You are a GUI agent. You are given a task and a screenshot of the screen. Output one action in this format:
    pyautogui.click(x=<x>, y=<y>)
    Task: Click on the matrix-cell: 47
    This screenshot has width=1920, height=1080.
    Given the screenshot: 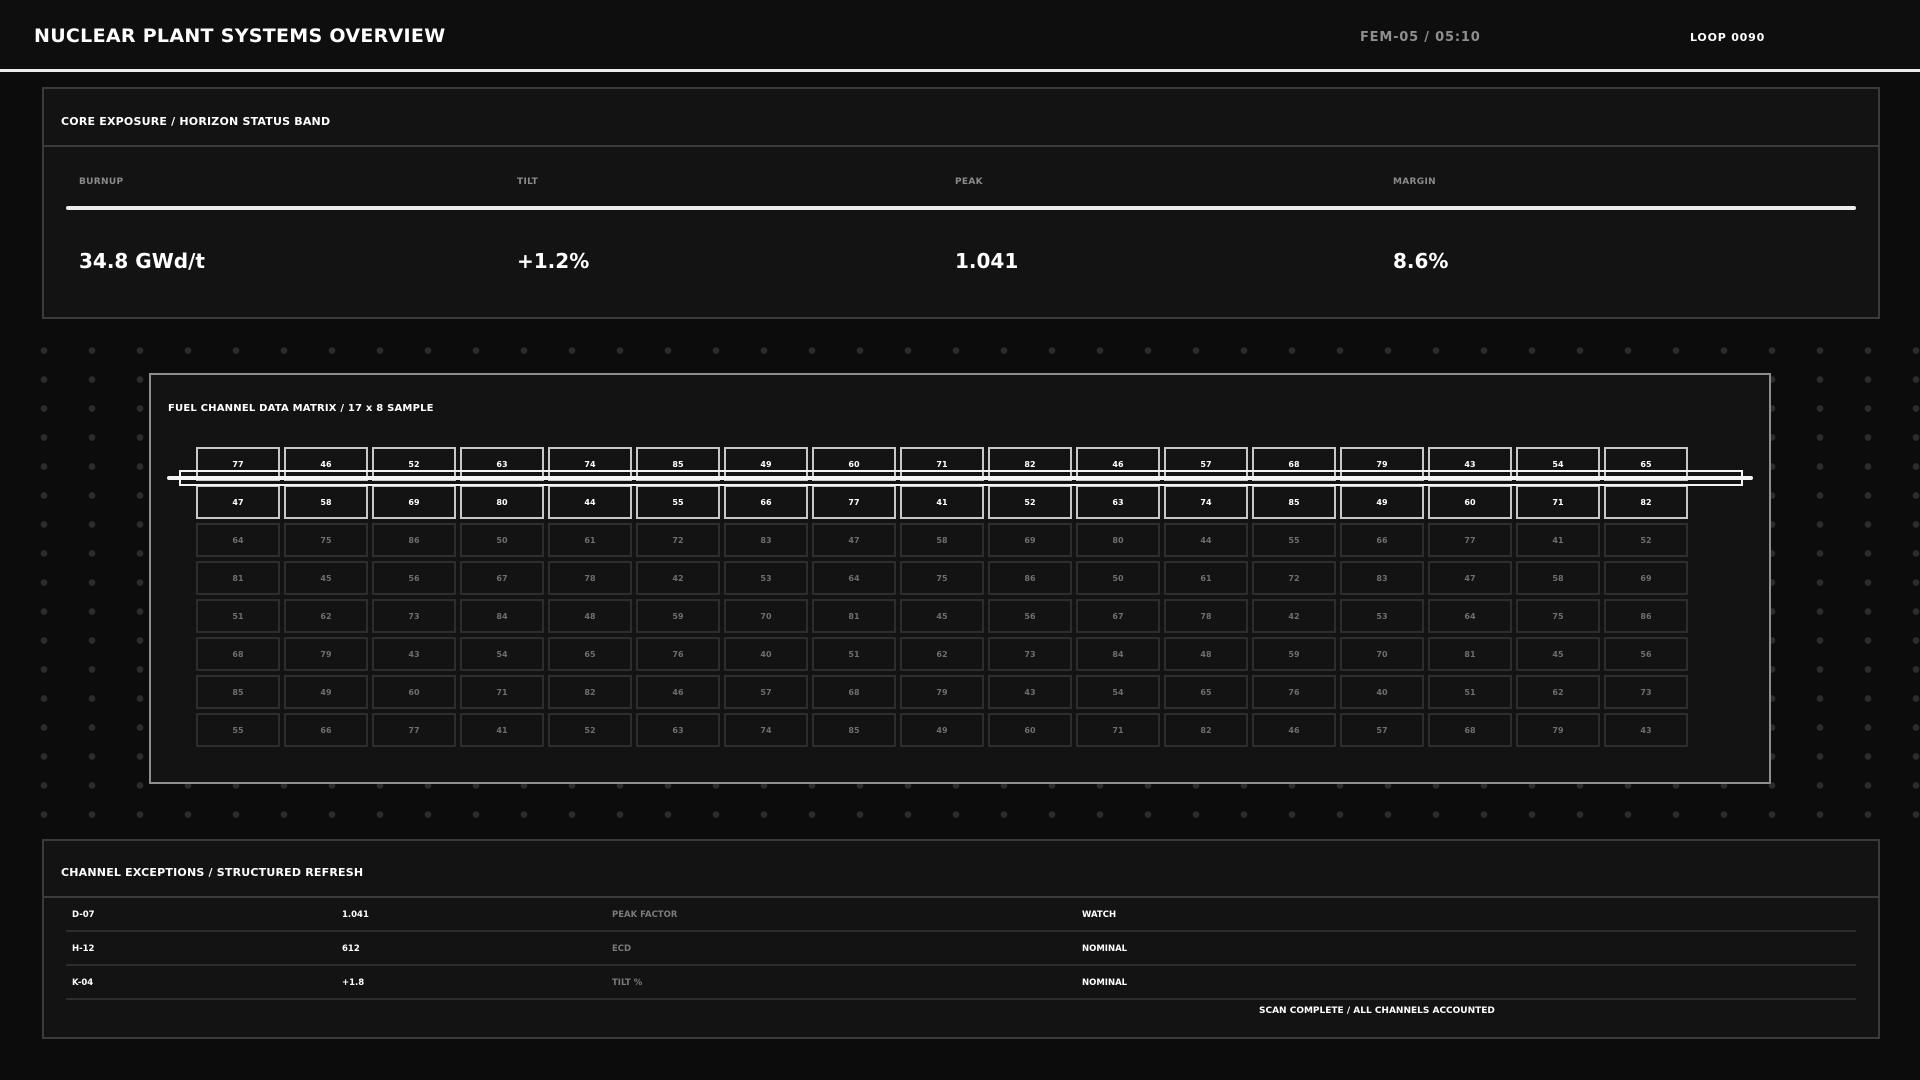 What is the action you would take?
    pyautogui.click(x=238, y=502)
    